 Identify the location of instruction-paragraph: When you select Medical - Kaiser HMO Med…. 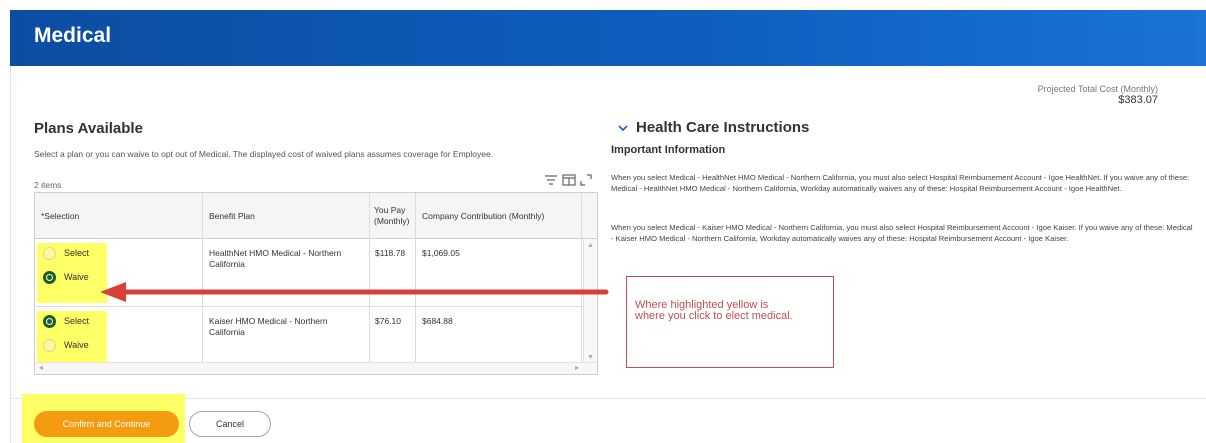
(902, 233).